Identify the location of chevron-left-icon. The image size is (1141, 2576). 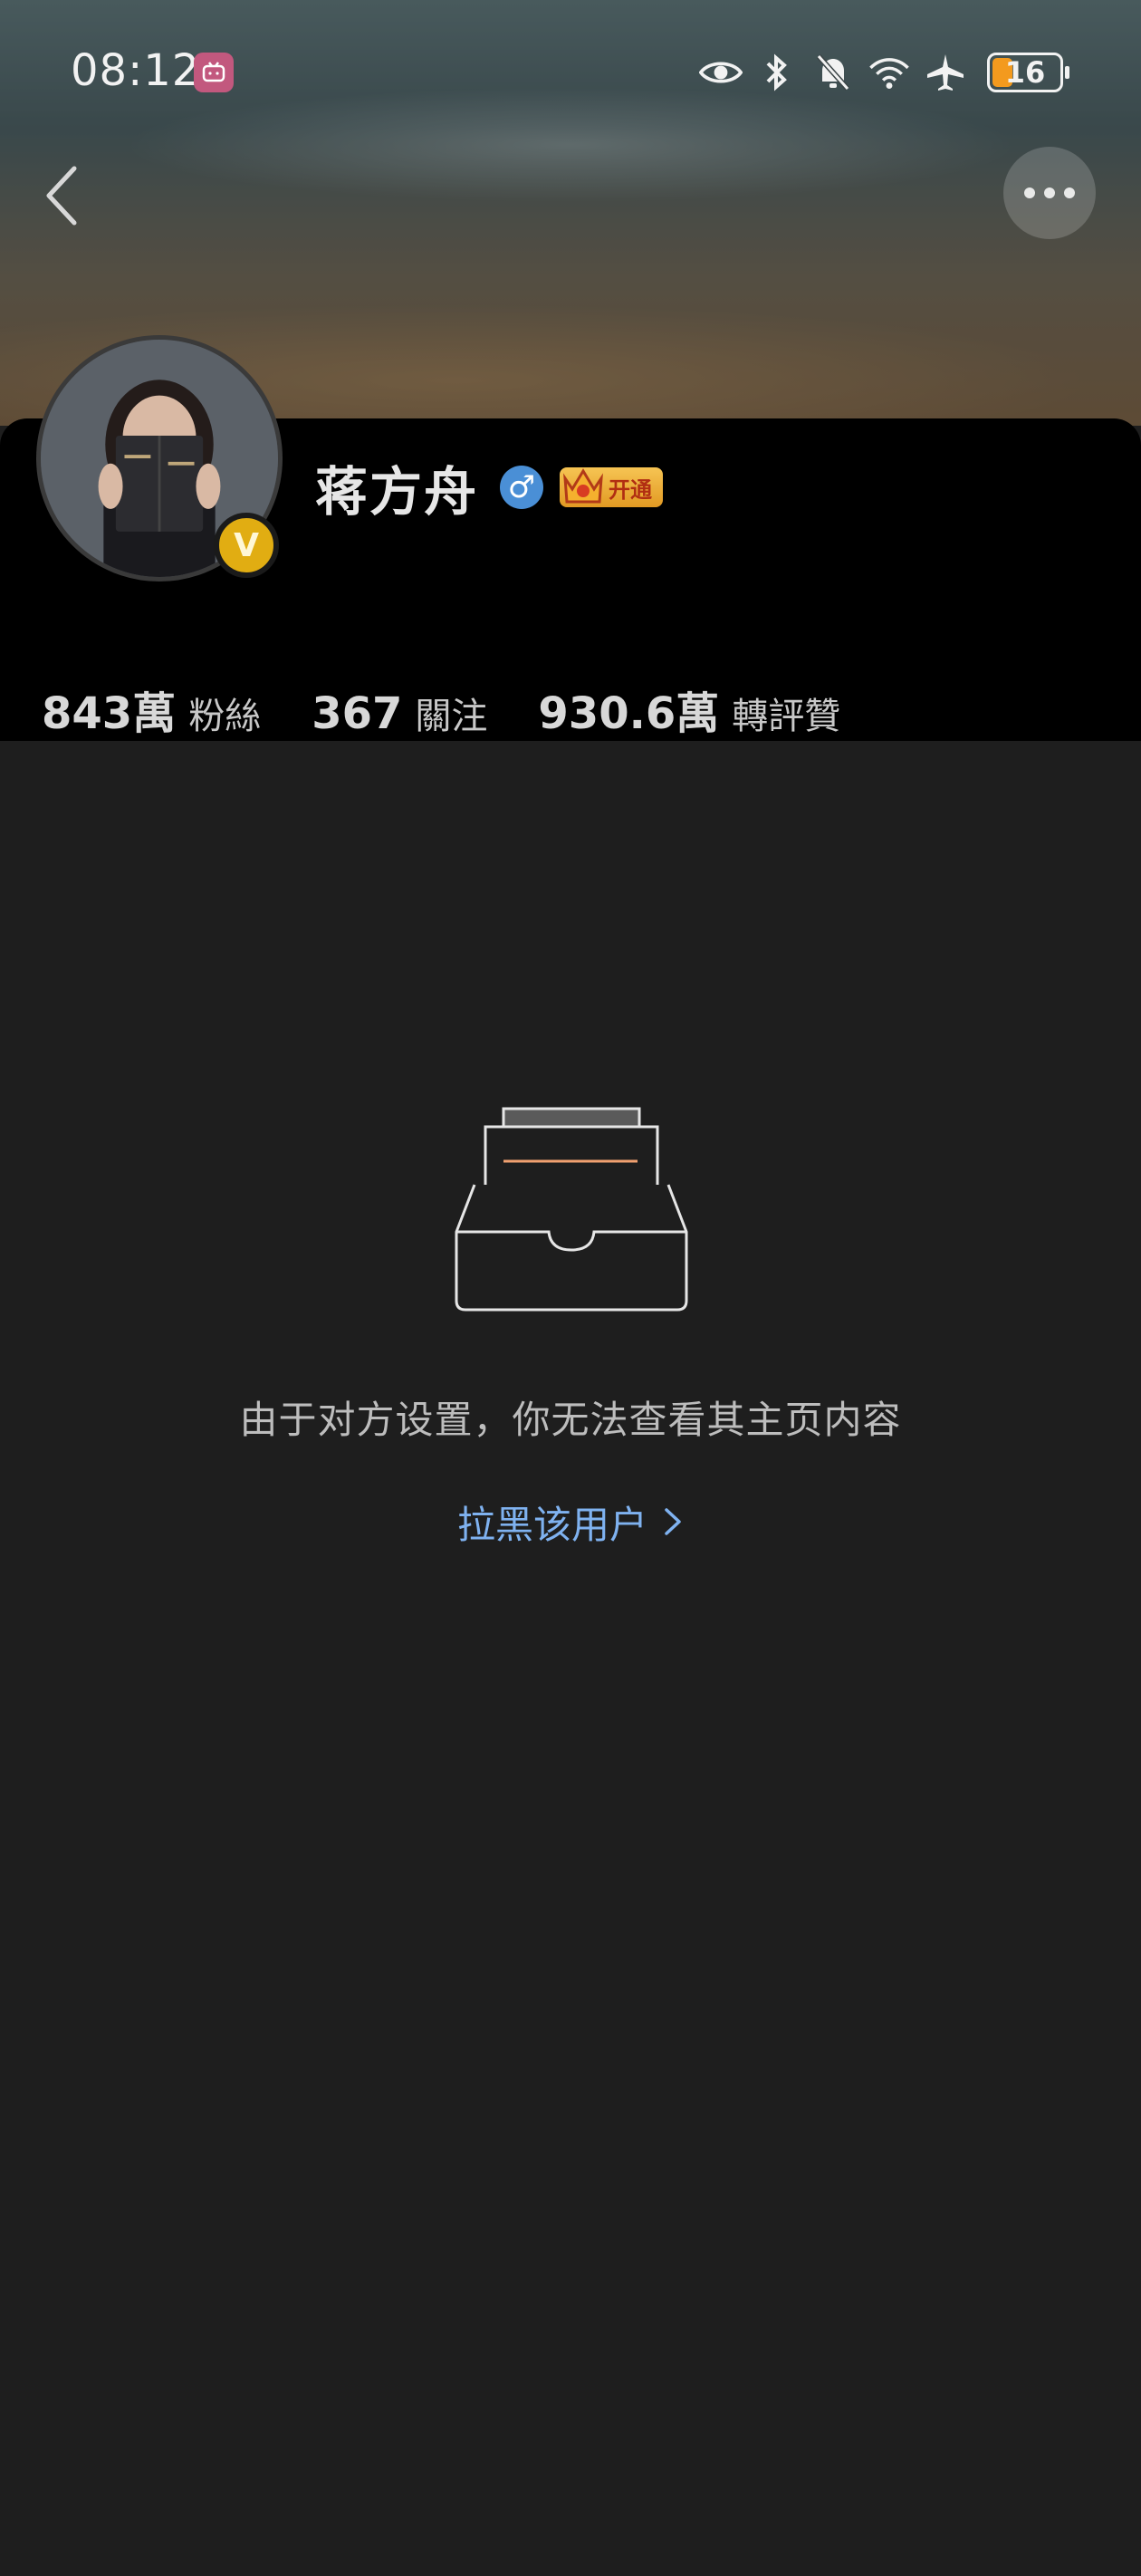
(62, 196).